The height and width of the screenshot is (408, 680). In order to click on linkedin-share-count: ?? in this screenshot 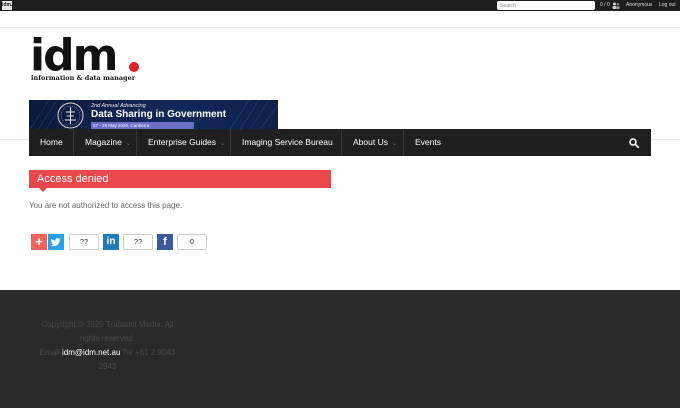, I will do `click(138, 242)`.